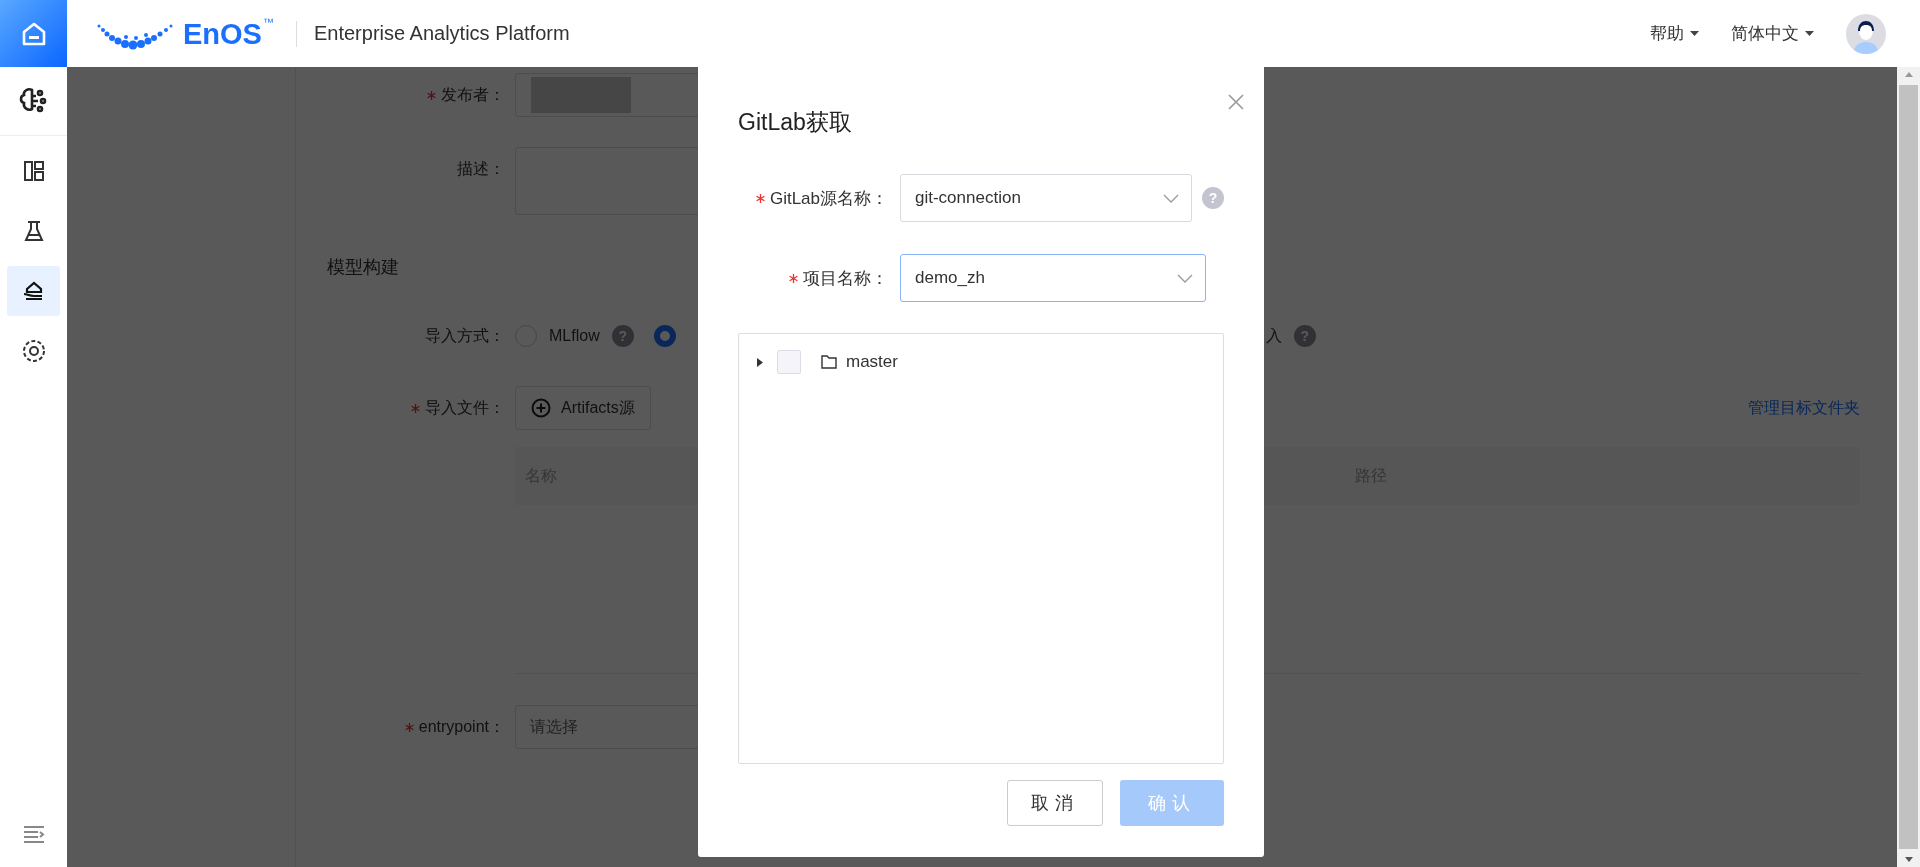 This screenshot has width=1920, height=867. Describe the element at coordinates (222, 34) in the screenshot. I see `logo-text: EnOS` at that location.